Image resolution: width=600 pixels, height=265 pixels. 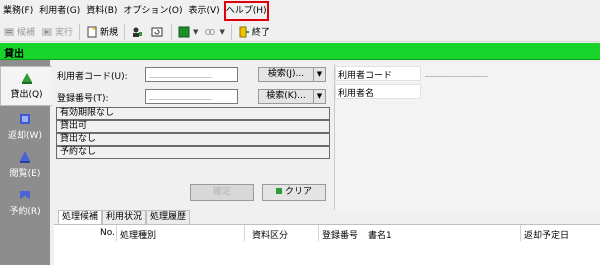 I want to click on menu-user: 利用者(G), so click(x=59, y=11).